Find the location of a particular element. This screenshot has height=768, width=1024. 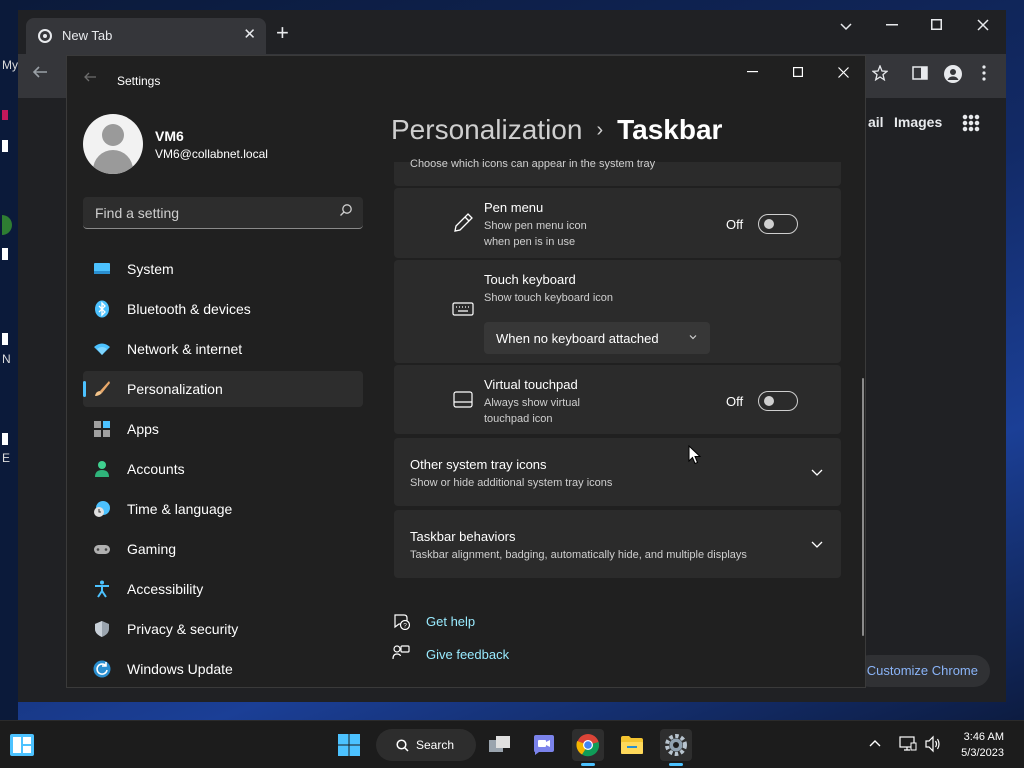

volume-icon is located at coordinates (933, 744).